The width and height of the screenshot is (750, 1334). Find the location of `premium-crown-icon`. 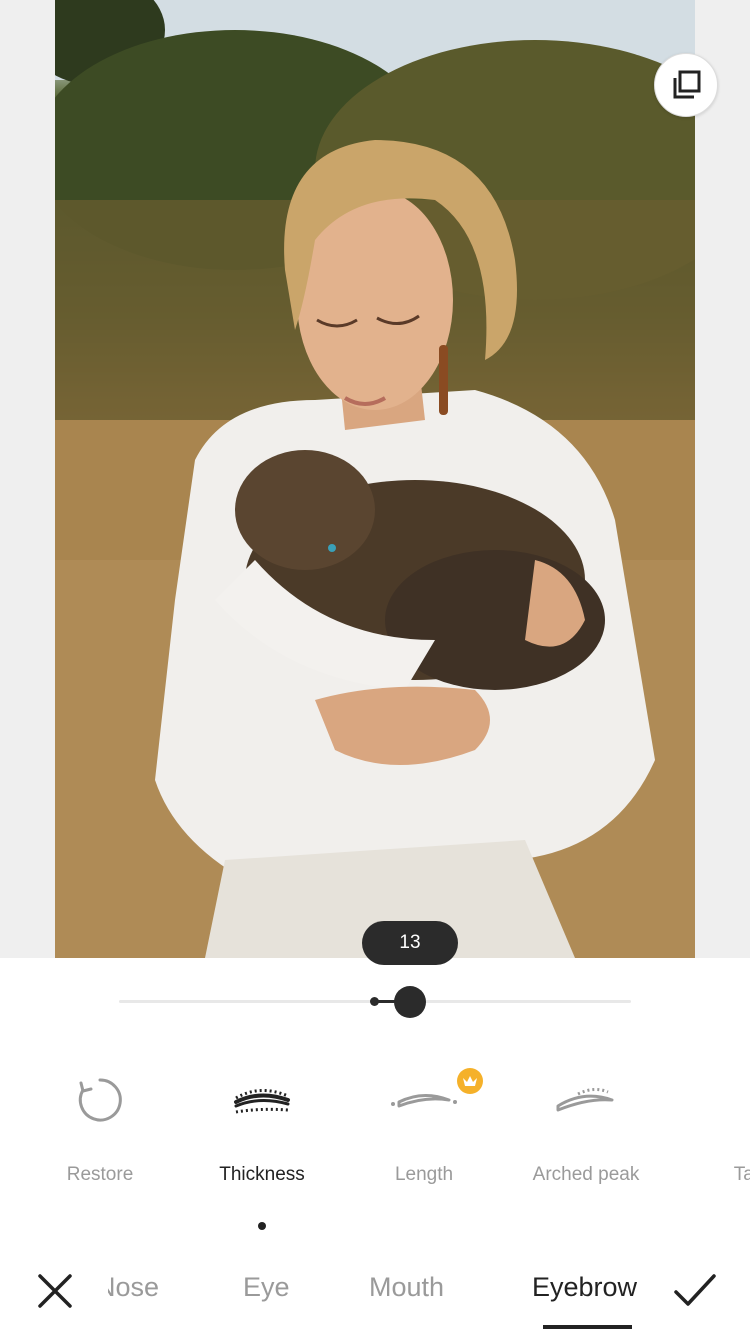

premium-crown-icon is located at coordinates (470, 1081).